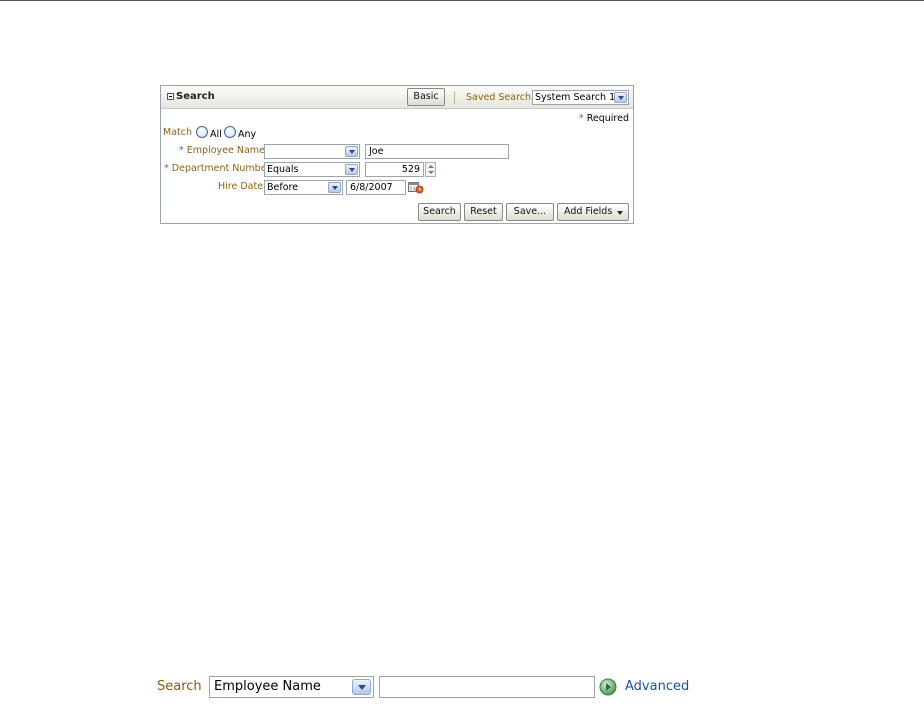  I want to click on hire-date-operator-select: Before, so click(303, 187).